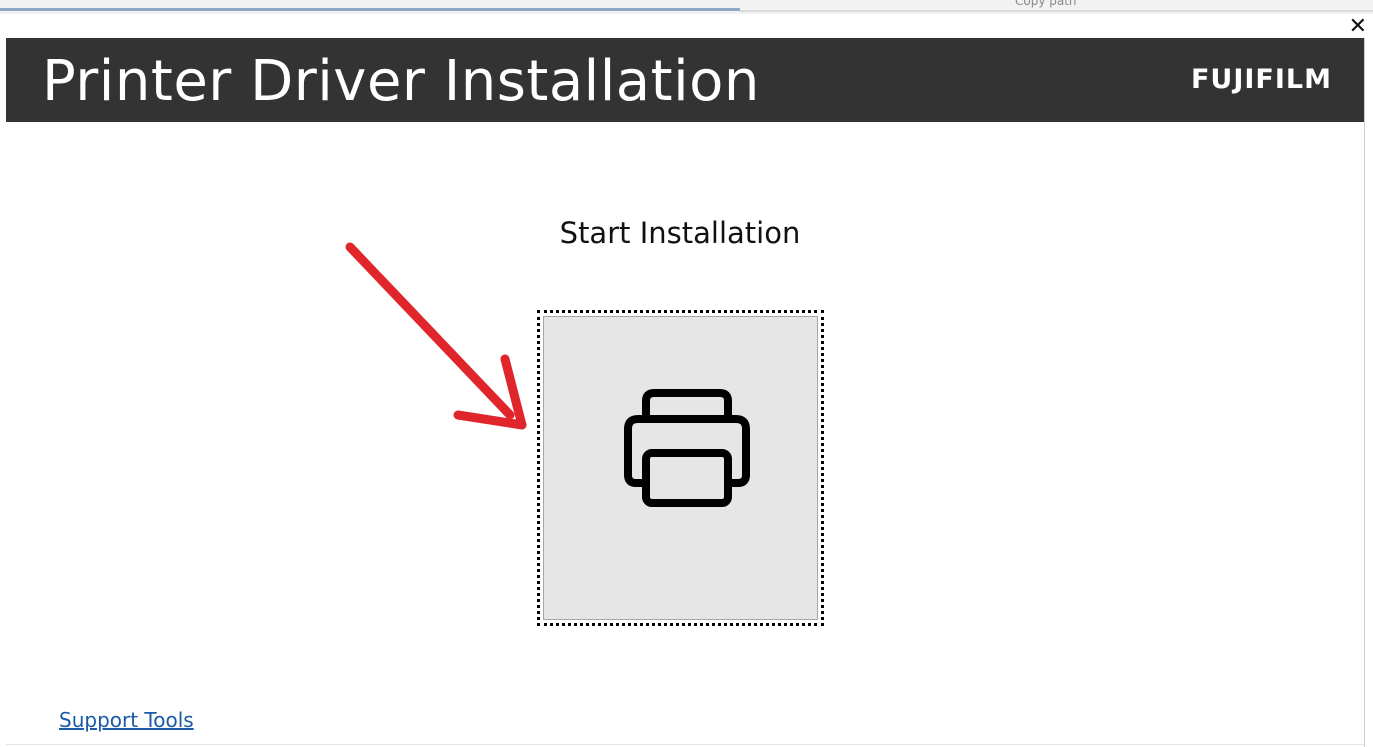 The width and height of the screenshot is (1373, 747). I want to click on printer-icon, so click(687, 448).